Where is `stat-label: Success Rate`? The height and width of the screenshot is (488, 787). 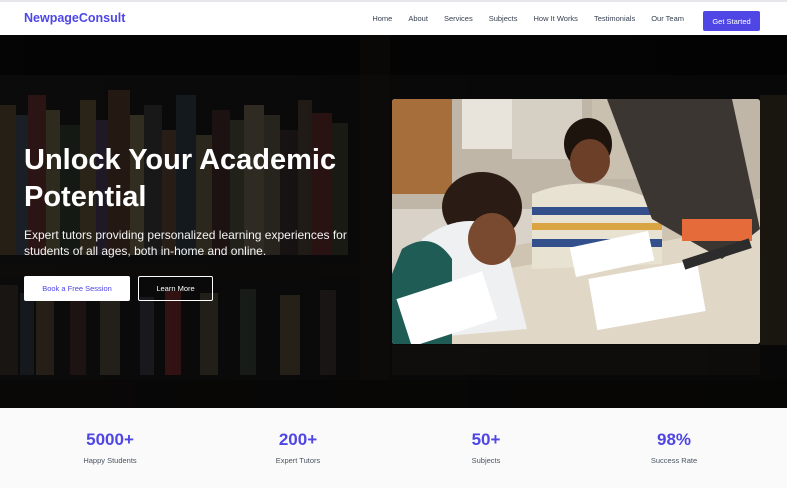 stat-label: Success Rate is located at coordinates (674, 460).